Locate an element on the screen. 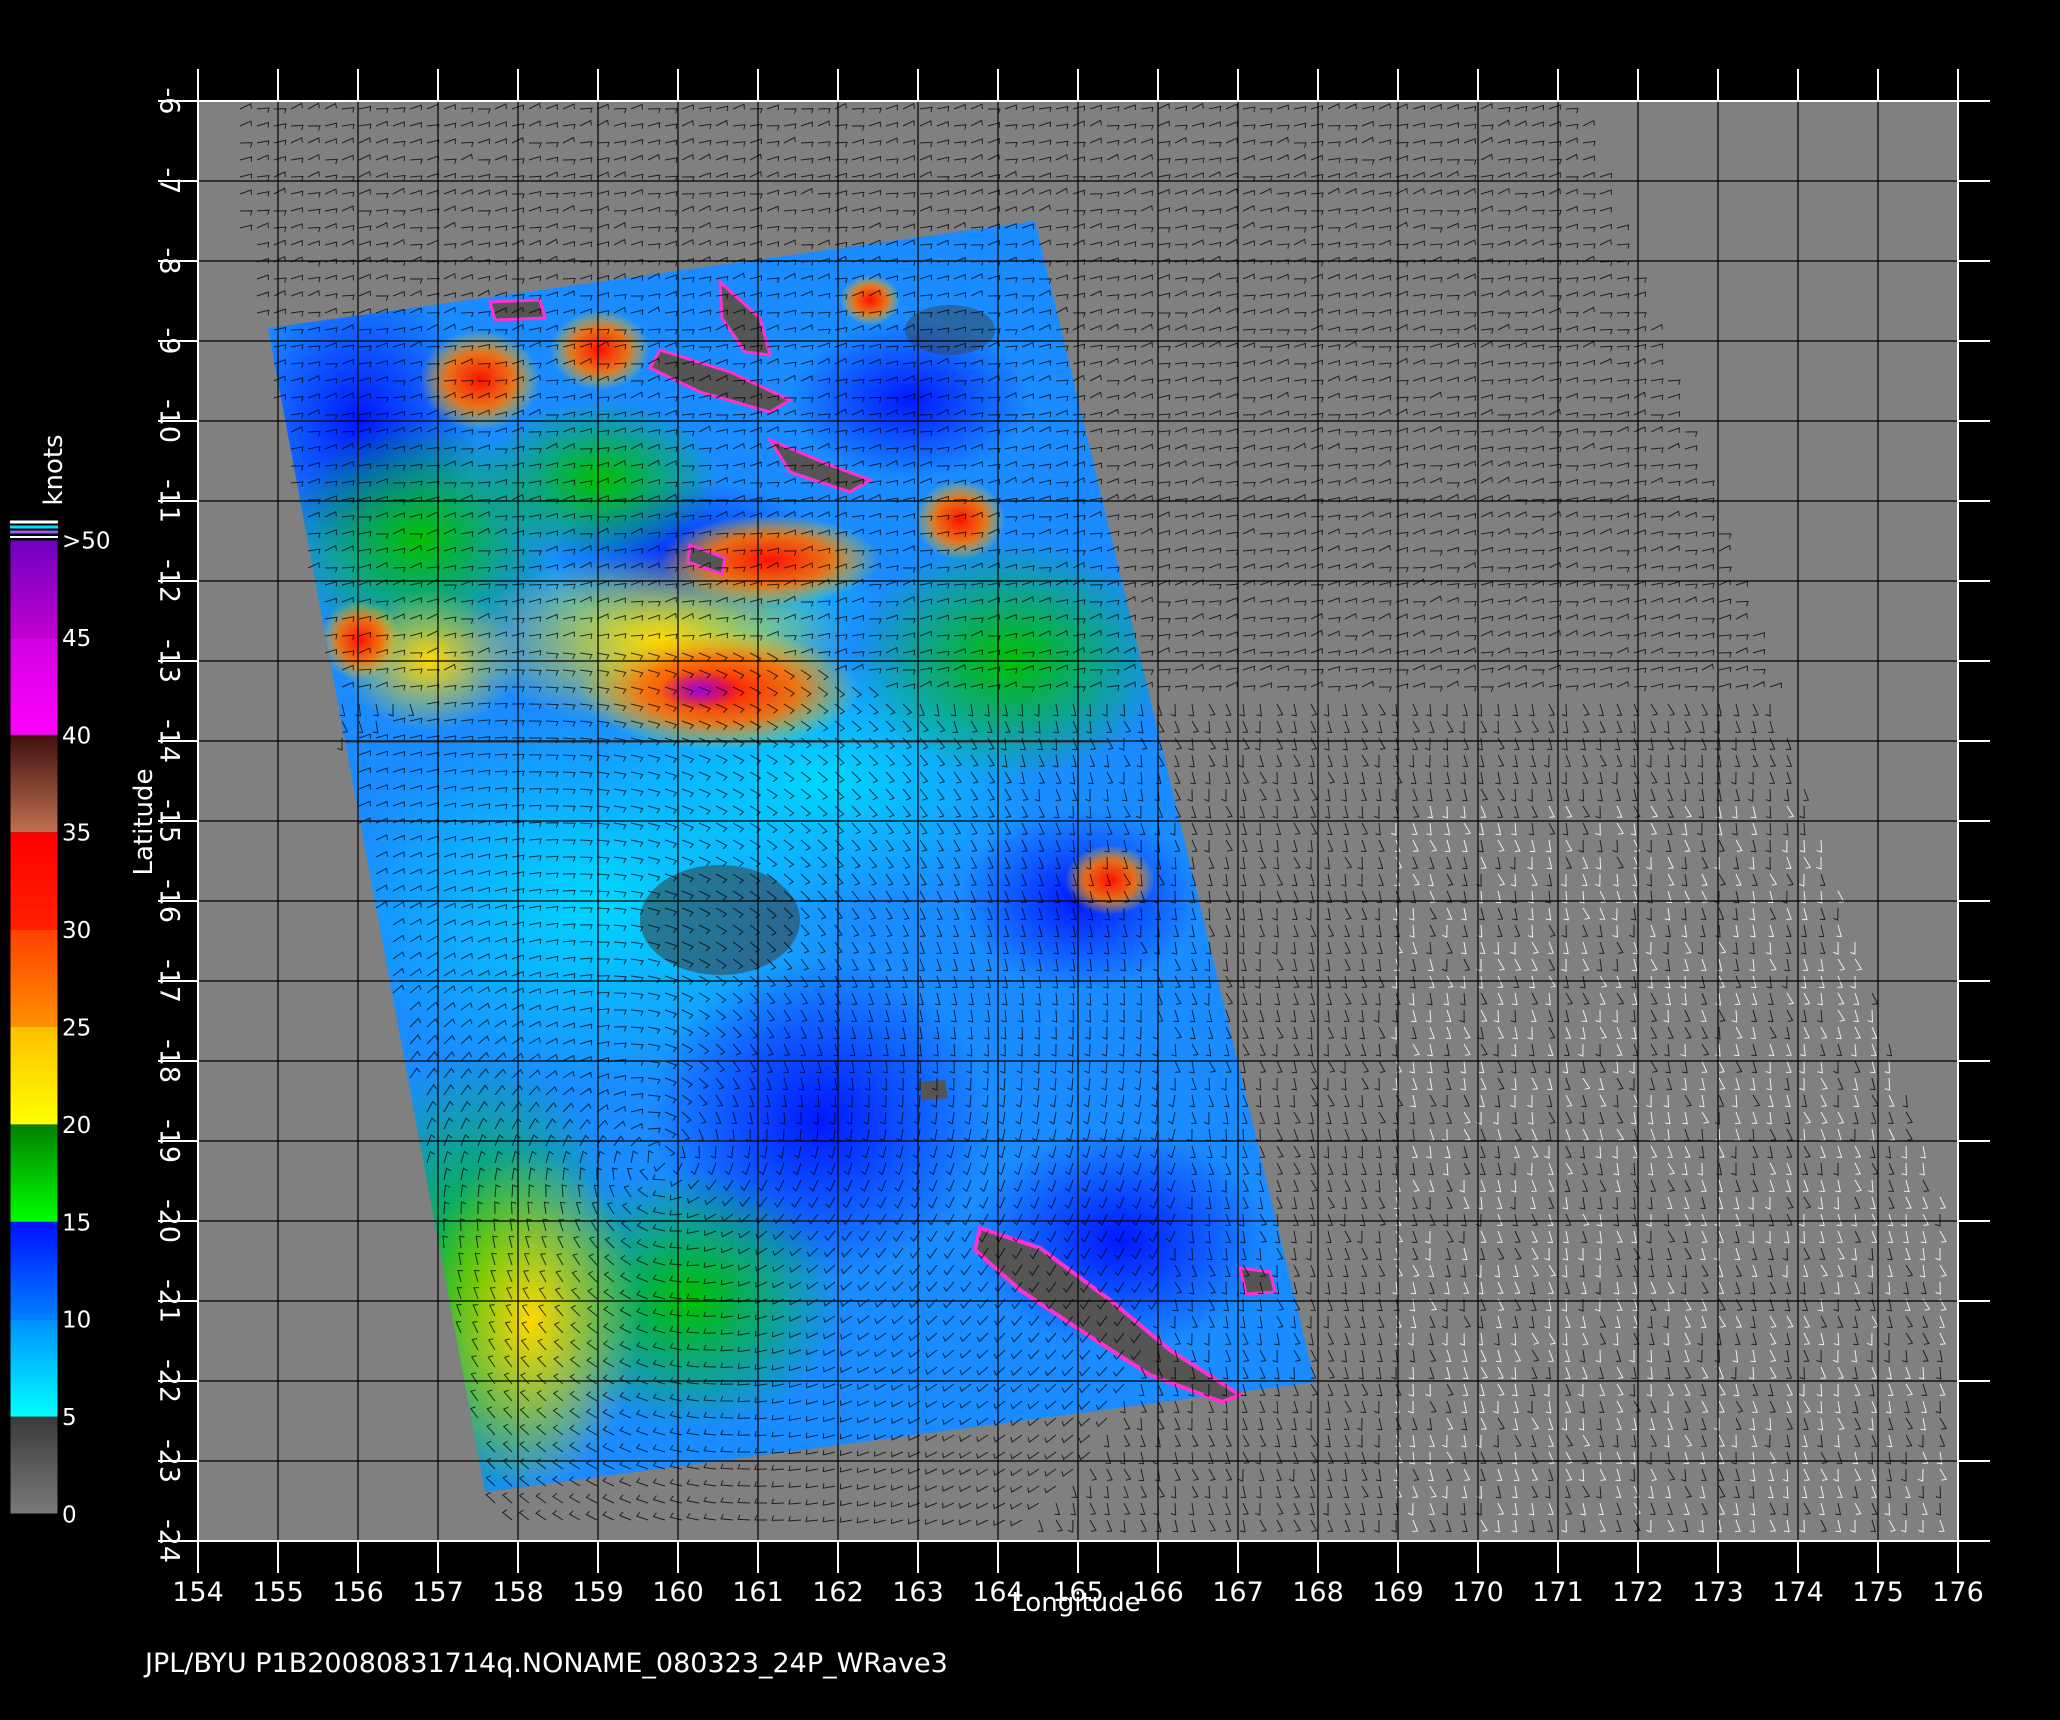 This screenshot has height=1720, width=2060. lat-tick-label: -8 is located at coordinates (169, 261).